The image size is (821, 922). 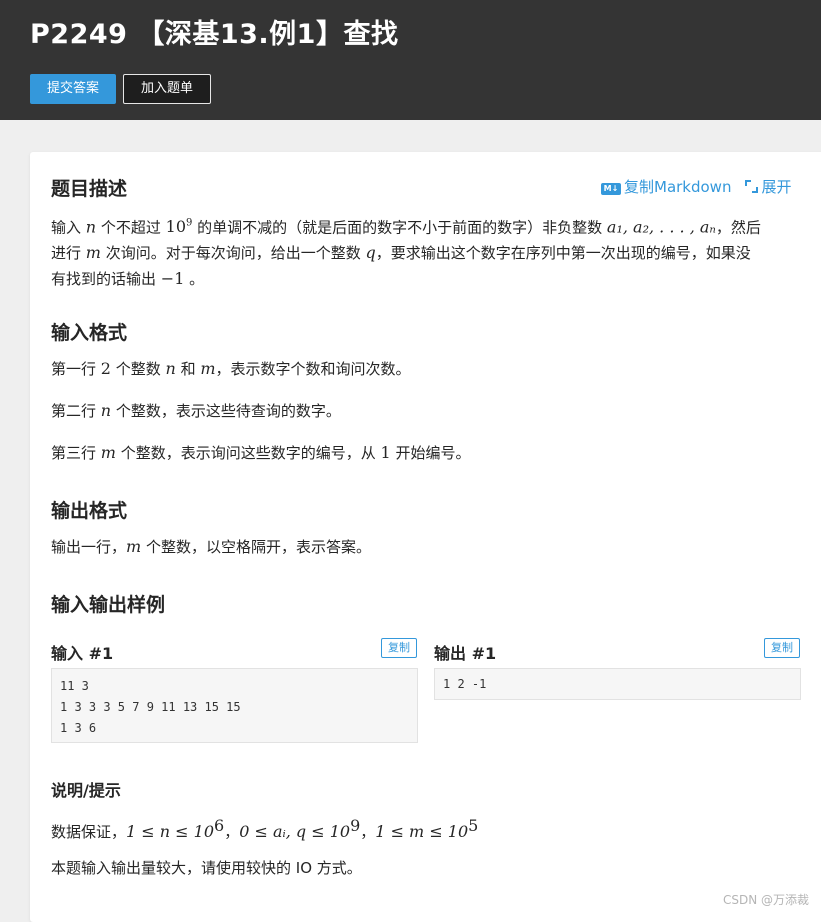 What do you see at coordinates (211, 546) in the screenshot?
I see `output-format-line-1: 输出一行，m 个整数，以空格隔开，表示答案。` at bounding box center [211, 546].